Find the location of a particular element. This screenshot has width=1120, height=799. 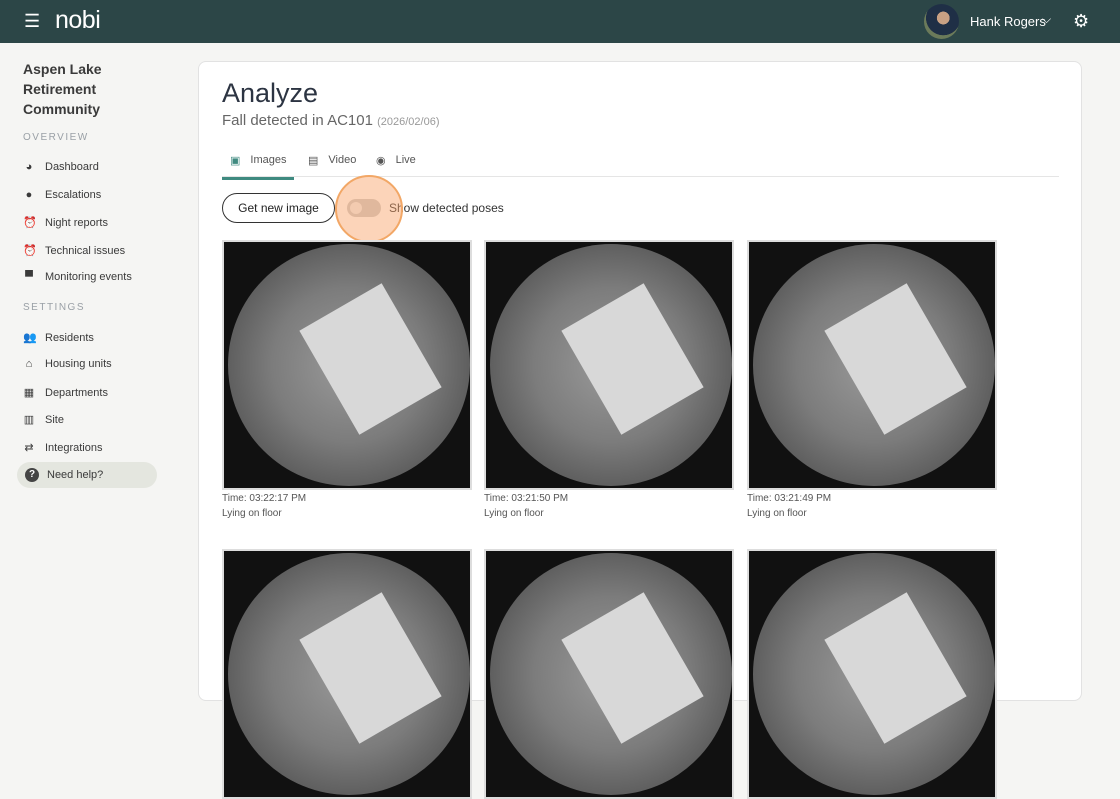

tab-video: ▤ Video is located at coordinates (332, 160).